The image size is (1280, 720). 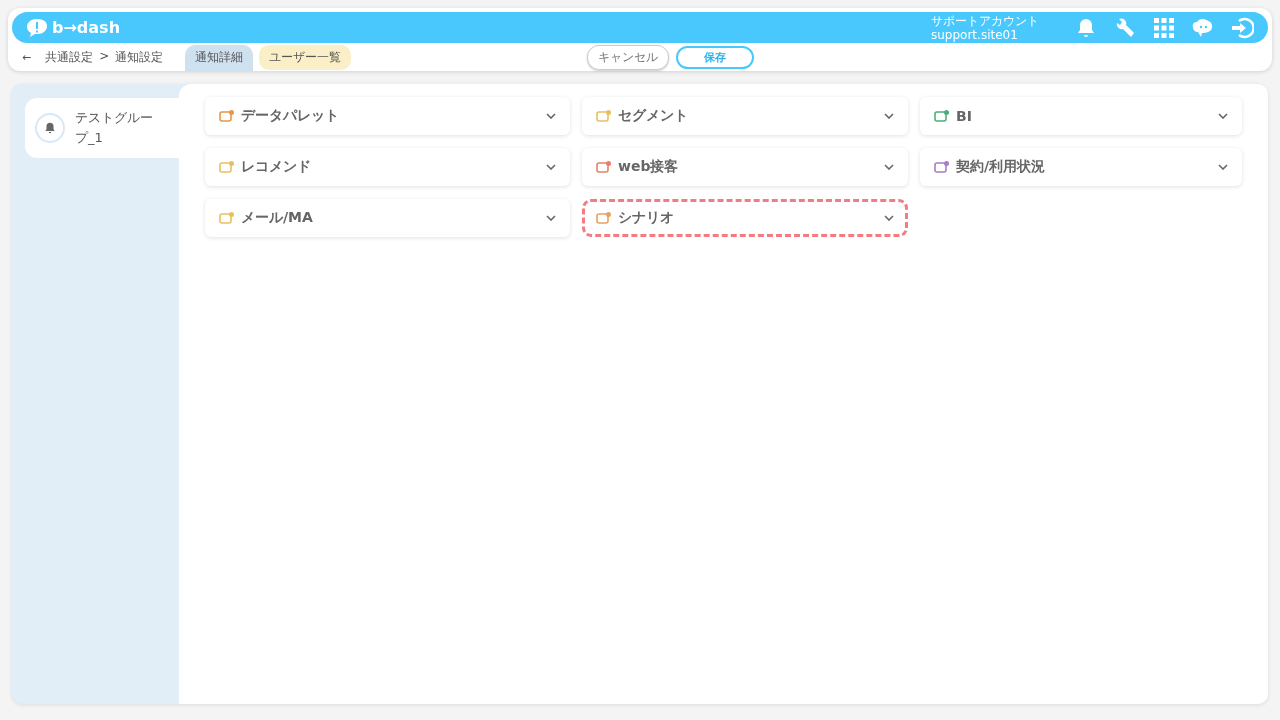 What do you see at coordinates (649, 167) in the screenshot?
I see `category-label: web接客` at bounding box center [649, 167].